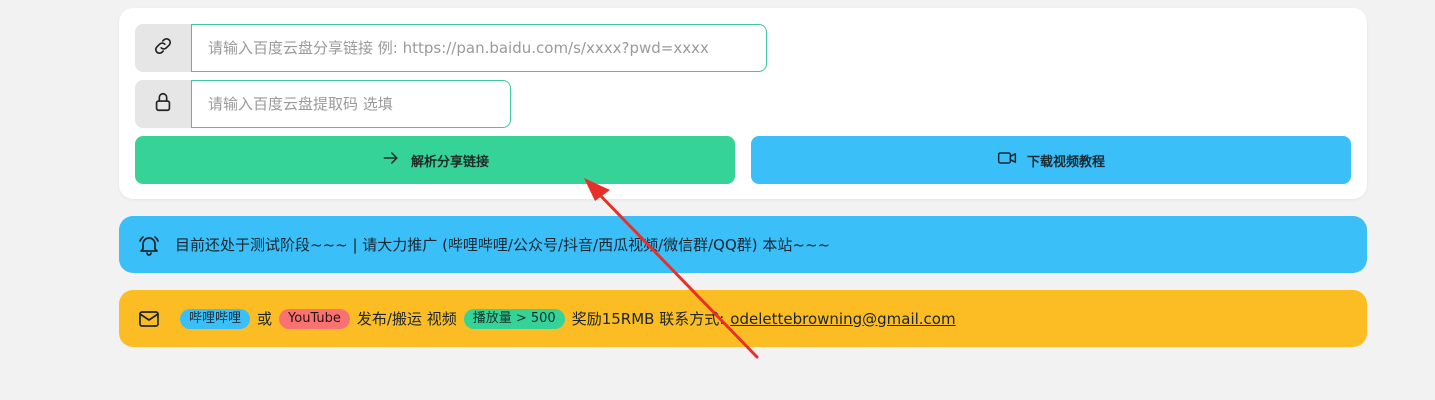 The height and width of the screenshot is (400, 1435). Describe the element at coordinates (406, 319) in the screenshot. I see `publish-text: 发布/搬运 视频` at that location.